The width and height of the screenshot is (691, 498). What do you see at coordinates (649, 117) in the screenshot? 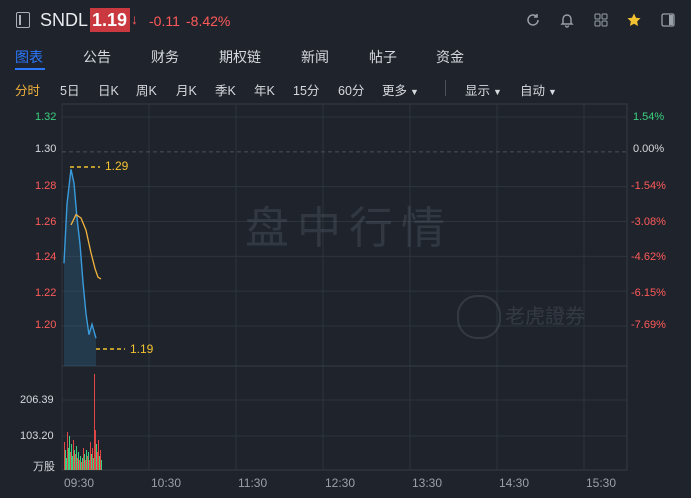
I see `pct-label: 1.54%` at bounding box center [649, 117].